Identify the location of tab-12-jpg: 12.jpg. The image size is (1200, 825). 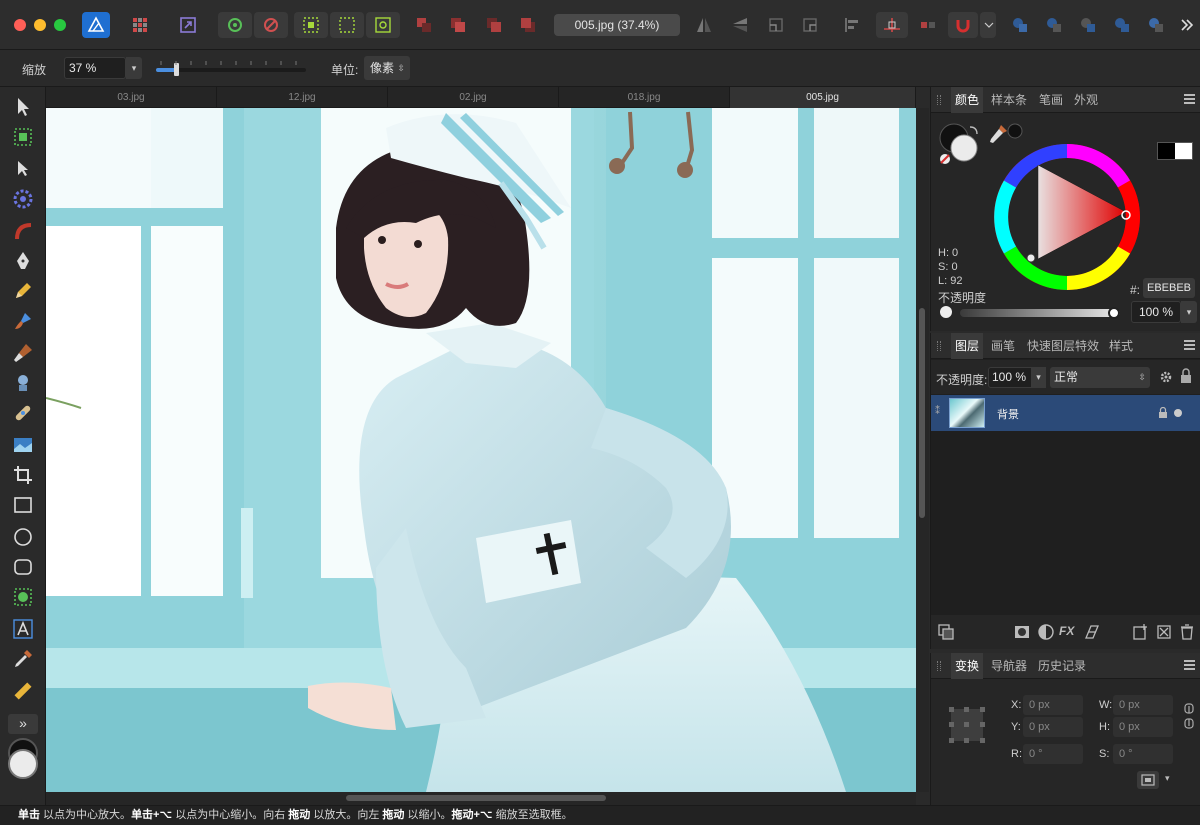
(302, 97).